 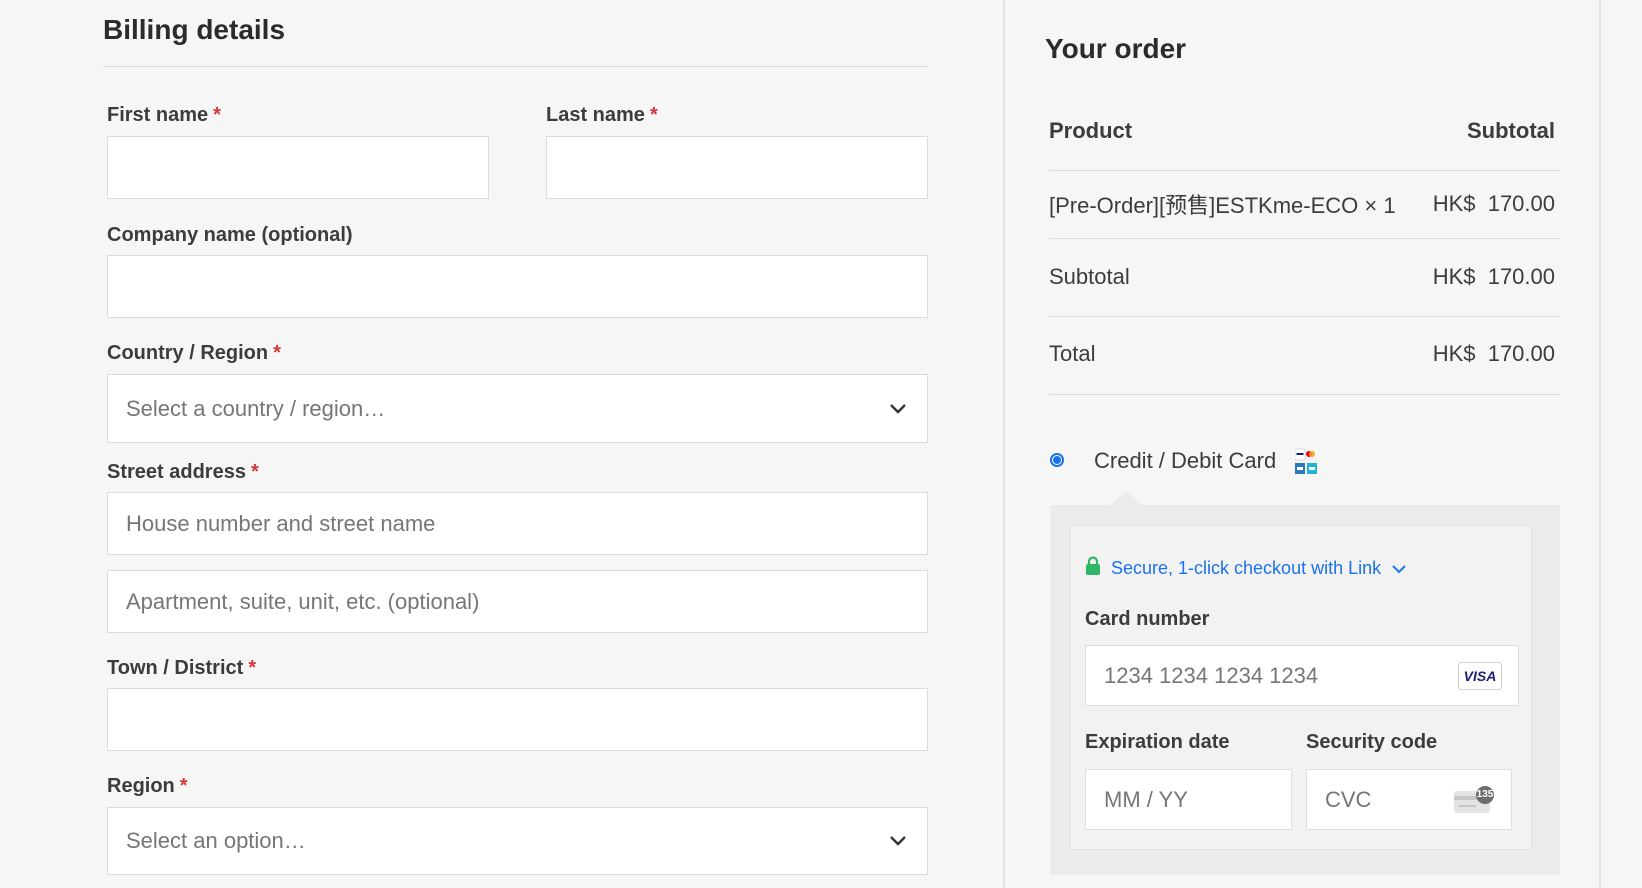 I want to click on company-input, so click(x=517, y=286).